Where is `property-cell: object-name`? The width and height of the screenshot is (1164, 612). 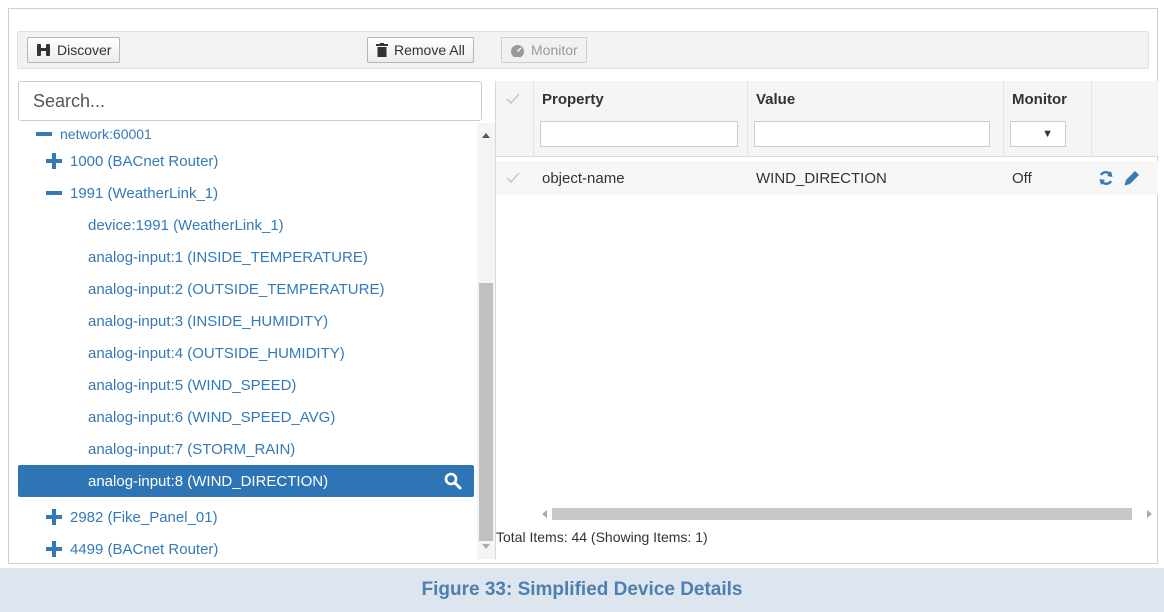 property-cell: object-name is located at coordinates (583, 178).